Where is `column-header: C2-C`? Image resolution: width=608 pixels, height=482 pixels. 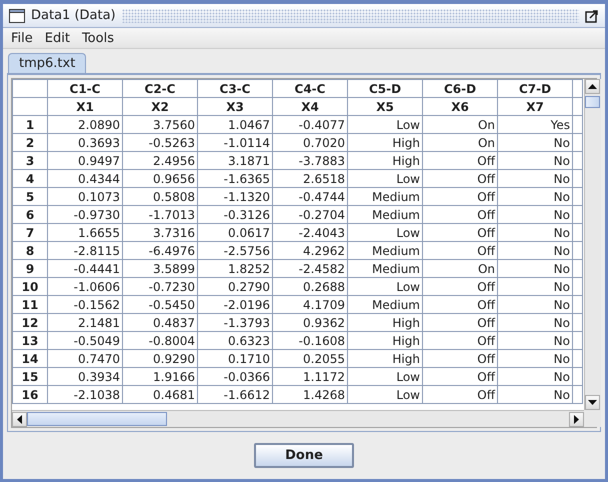
column-header: C2-C is located at coordinates (160, 89).